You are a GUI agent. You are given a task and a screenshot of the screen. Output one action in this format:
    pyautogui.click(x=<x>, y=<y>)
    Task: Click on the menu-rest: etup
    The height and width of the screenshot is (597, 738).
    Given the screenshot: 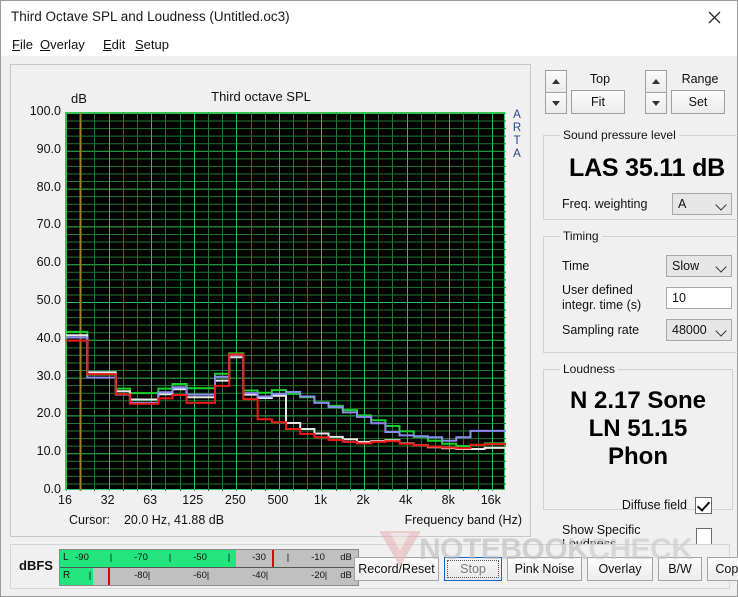 What is the action you would take?
    pyautogui.click(x=156, y=44)
    